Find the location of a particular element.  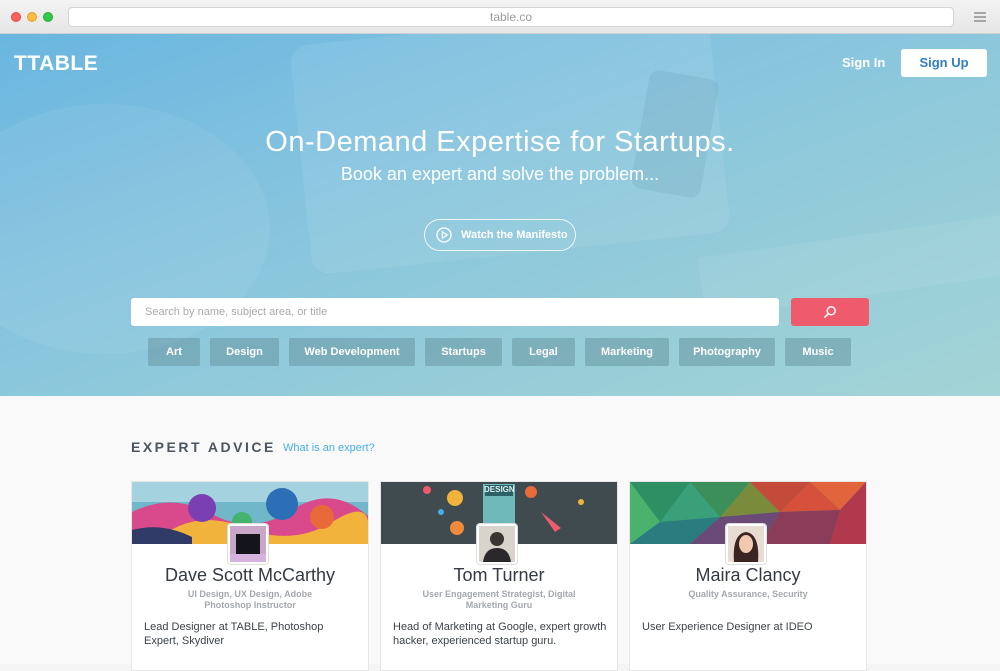

search-button is located at coordinates (830, 312).